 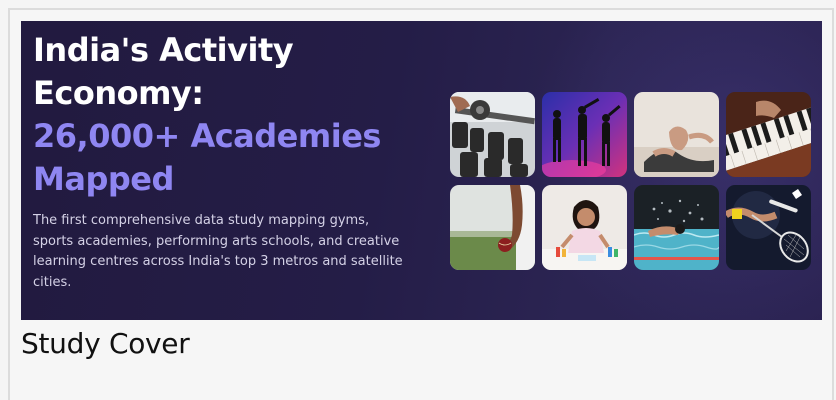 I want to click on headline-line-2: Economy:, so click(x=118, y=93).